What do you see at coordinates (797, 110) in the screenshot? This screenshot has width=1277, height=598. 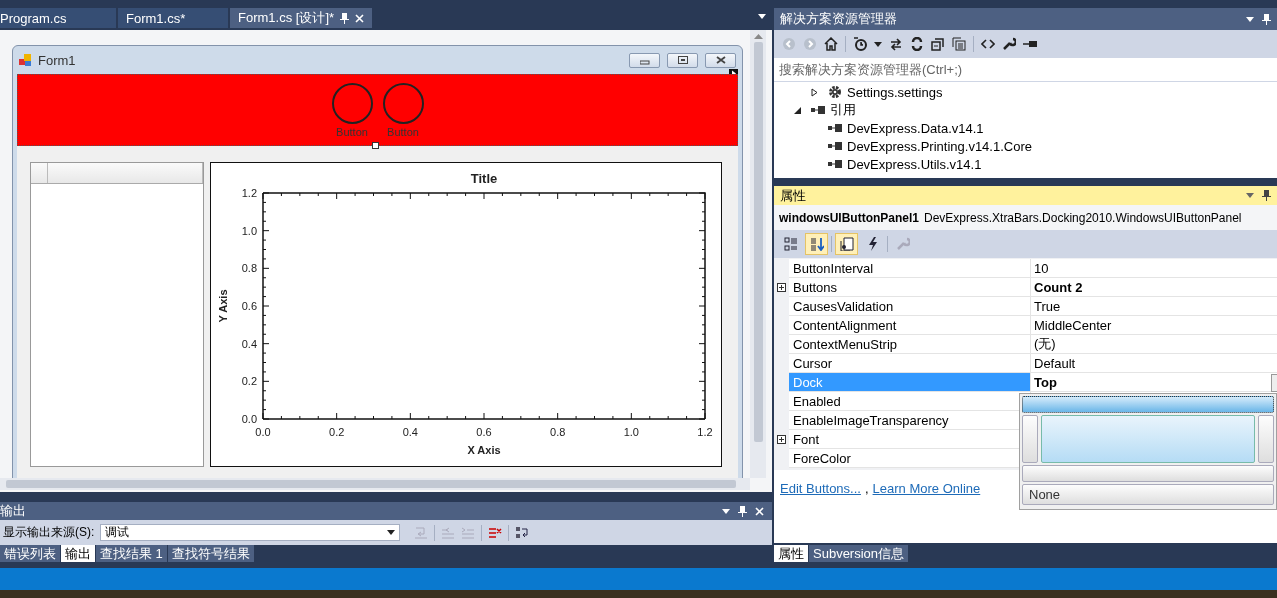 I see `expanded-arrow-icon` at bounding box center [797, 110].